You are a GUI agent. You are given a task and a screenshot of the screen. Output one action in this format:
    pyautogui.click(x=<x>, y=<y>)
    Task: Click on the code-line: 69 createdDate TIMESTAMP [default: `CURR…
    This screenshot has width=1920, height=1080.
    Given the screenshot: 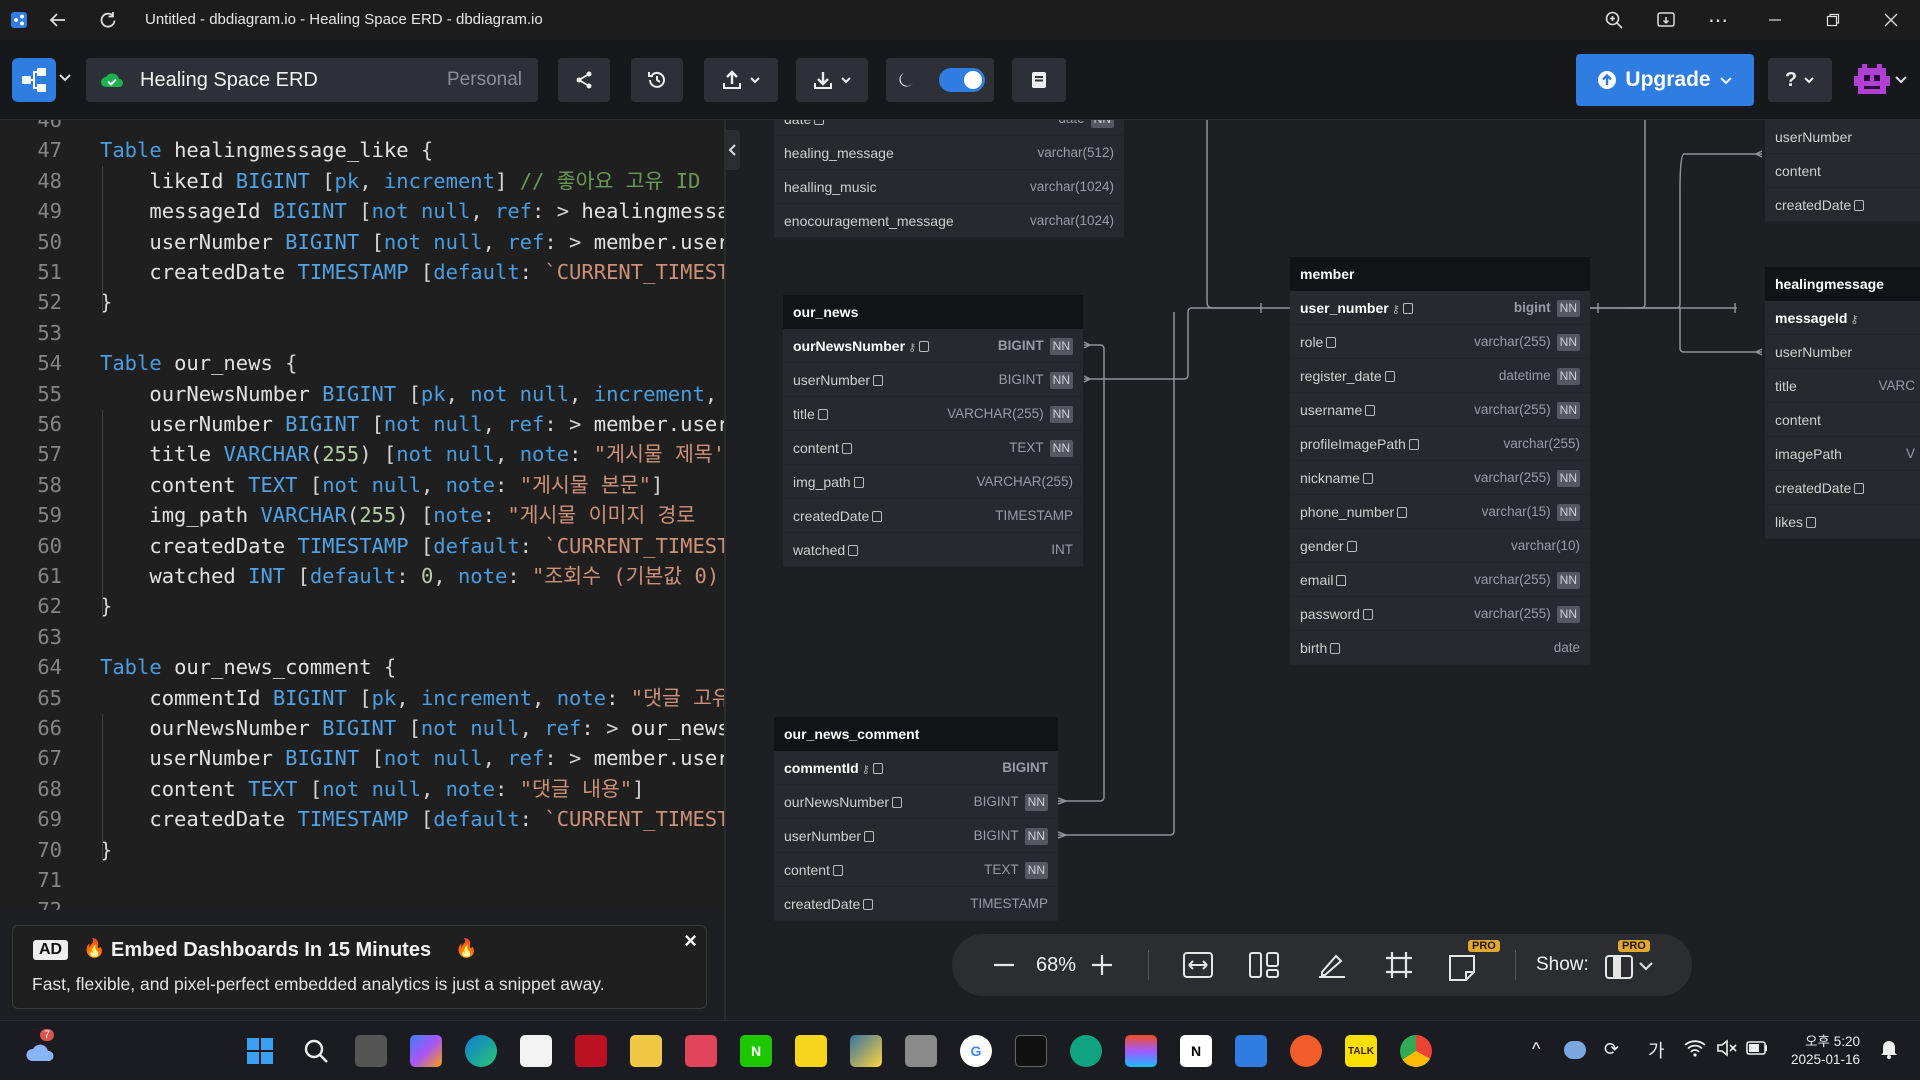 What is the action you would take?
    pyautogui.click(x=362, y=819)
    